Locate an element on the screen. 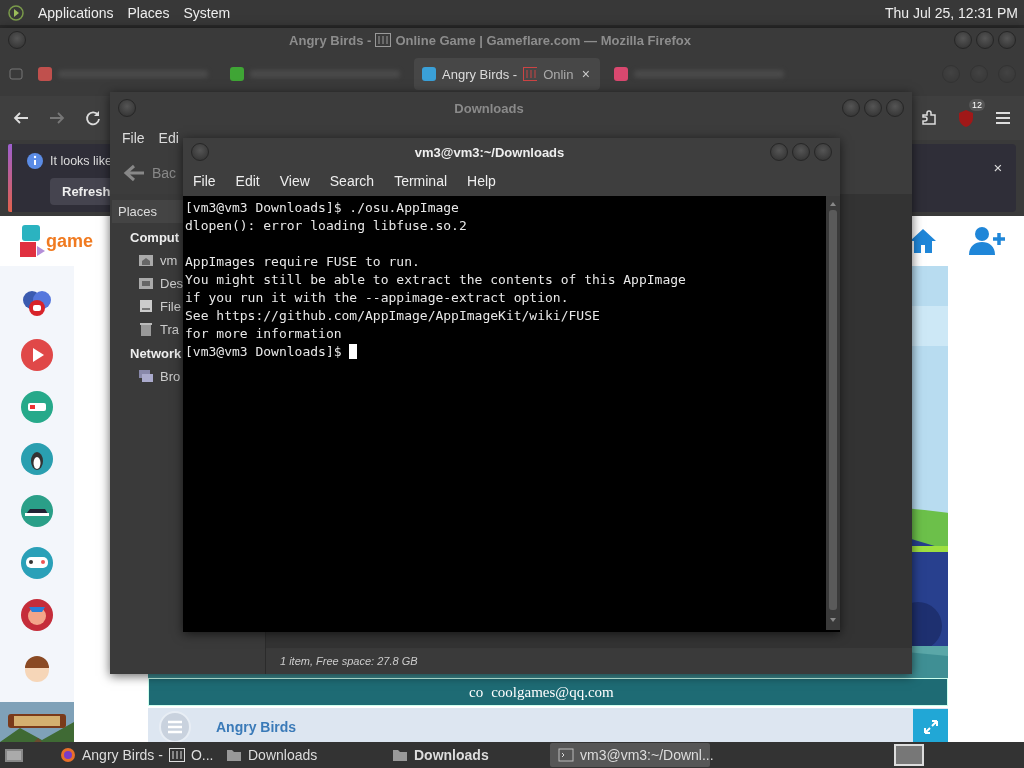  status-bar-text: 1 item, Free space: 27.8 GB is located at coordinates (589, 661).